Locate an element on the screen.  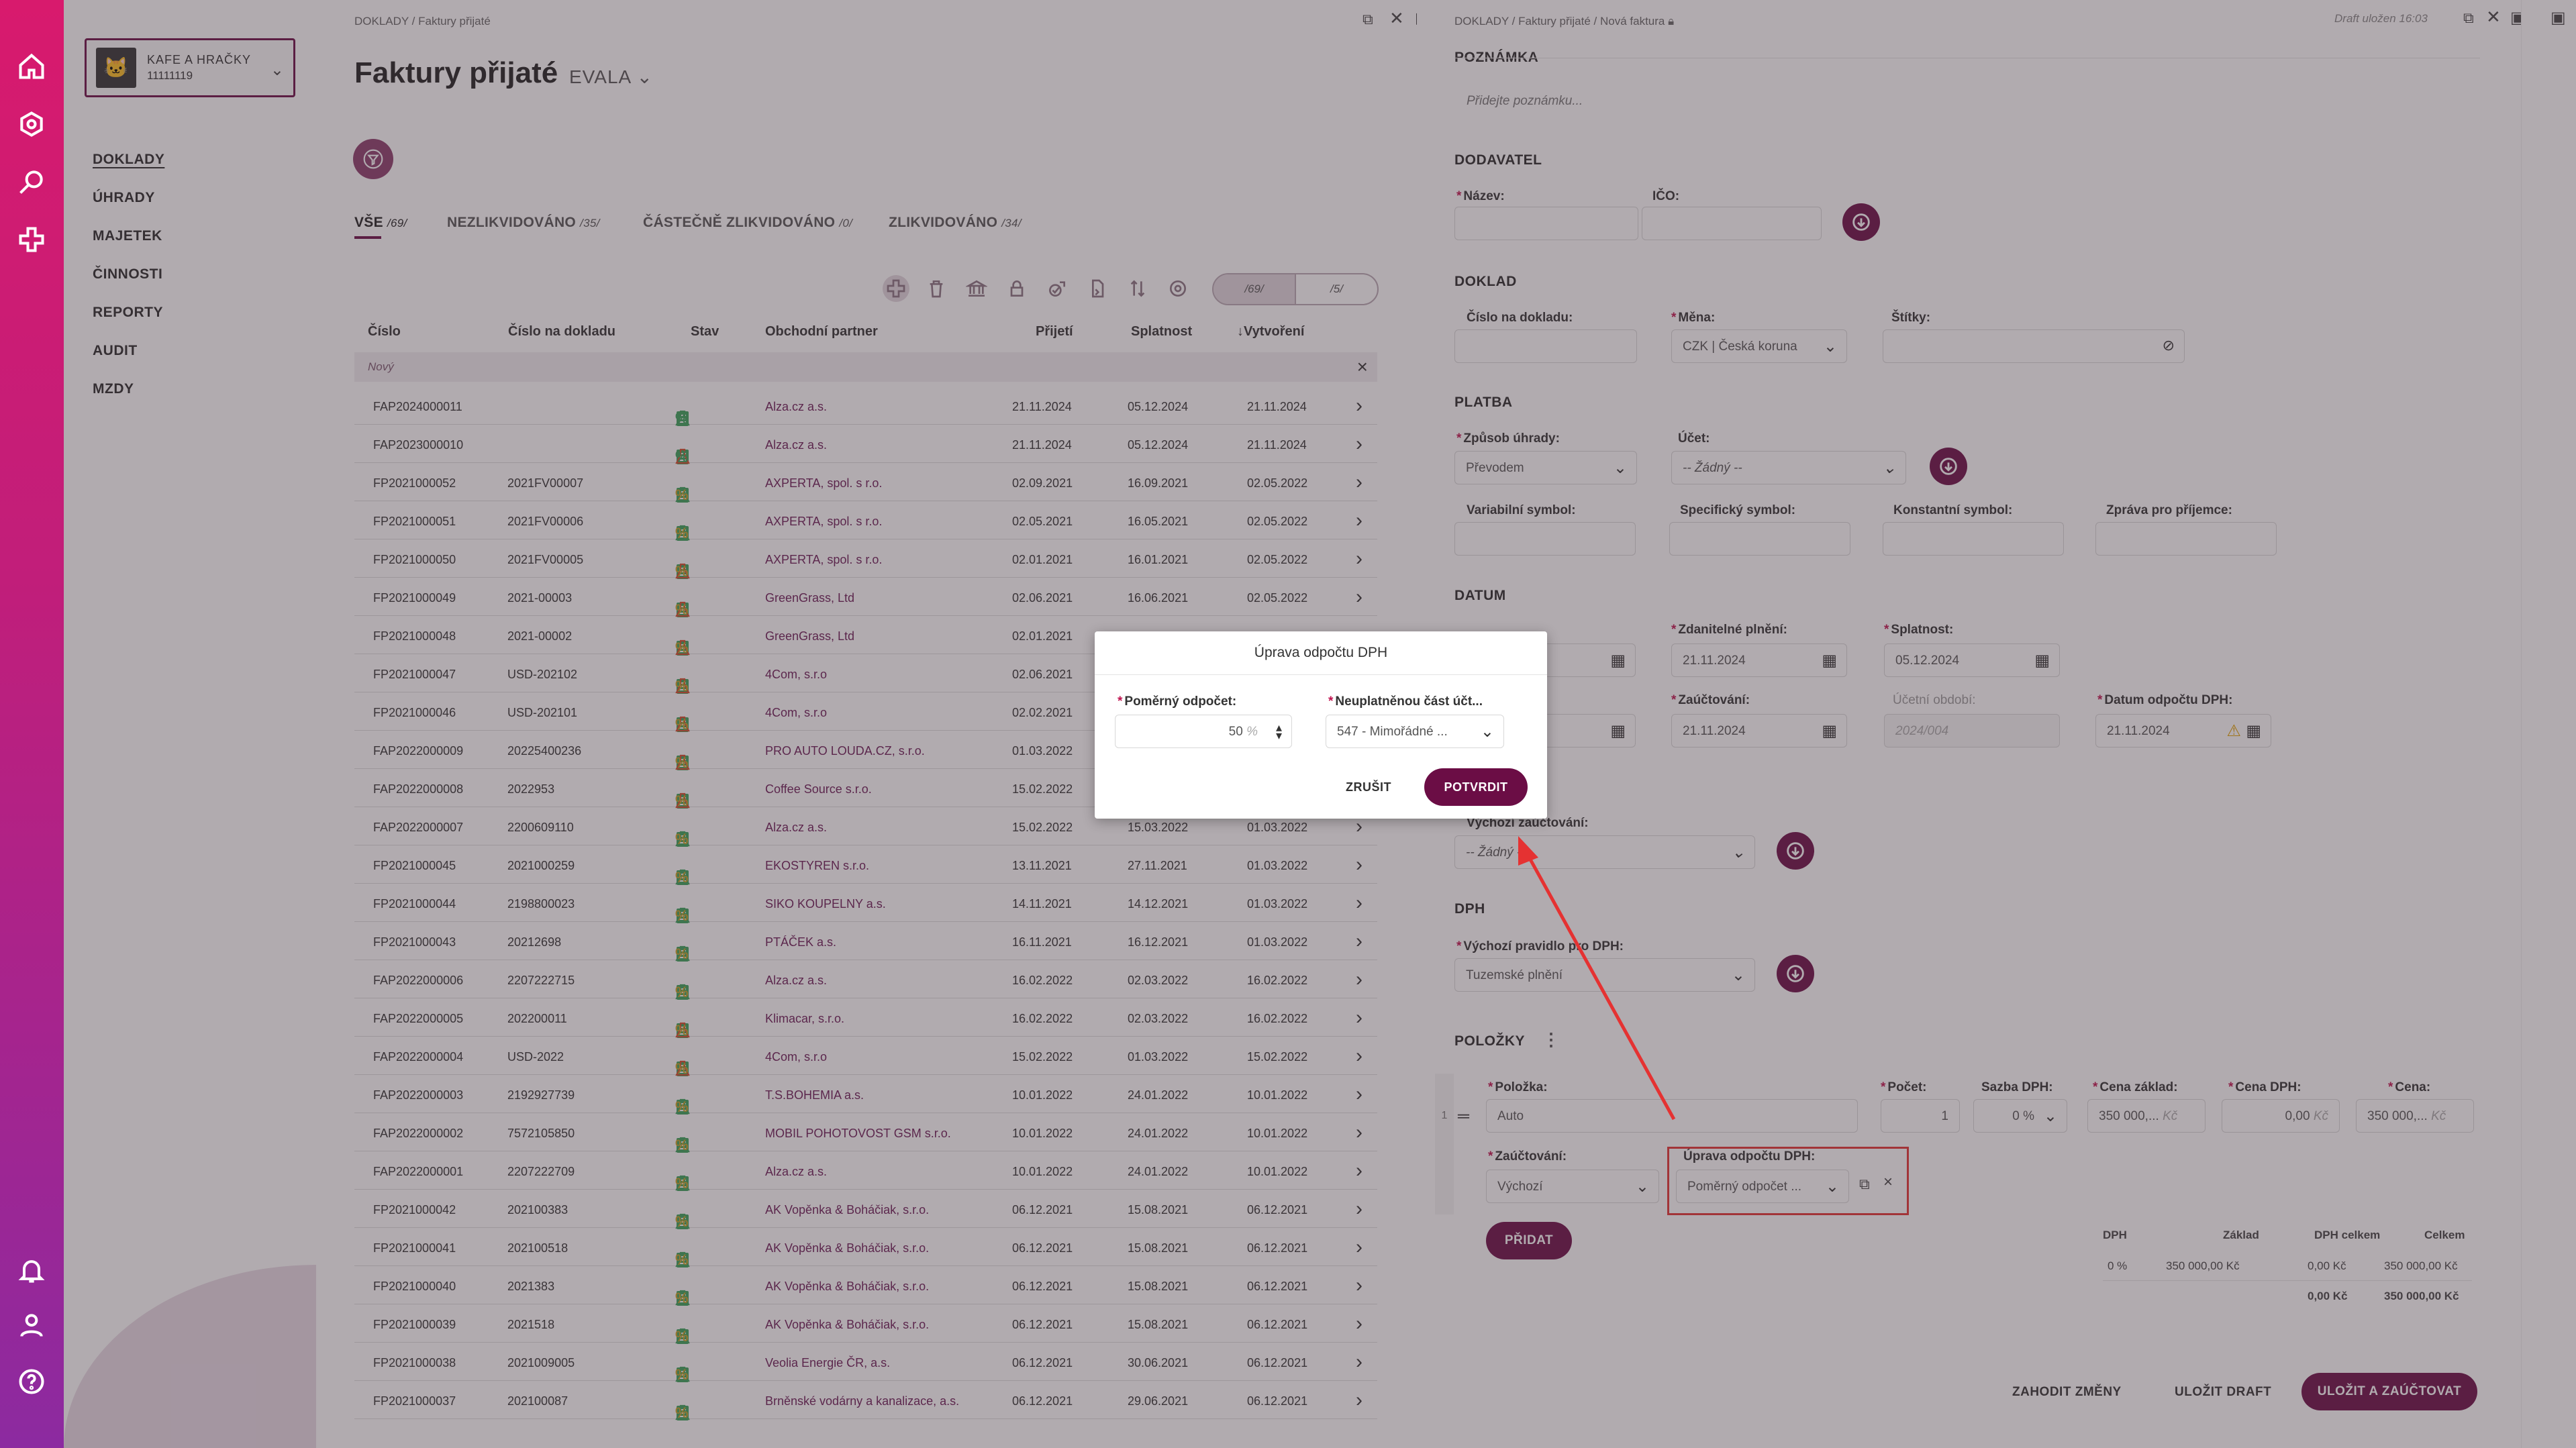
bell-icon is located at coordinates (31, 1270).